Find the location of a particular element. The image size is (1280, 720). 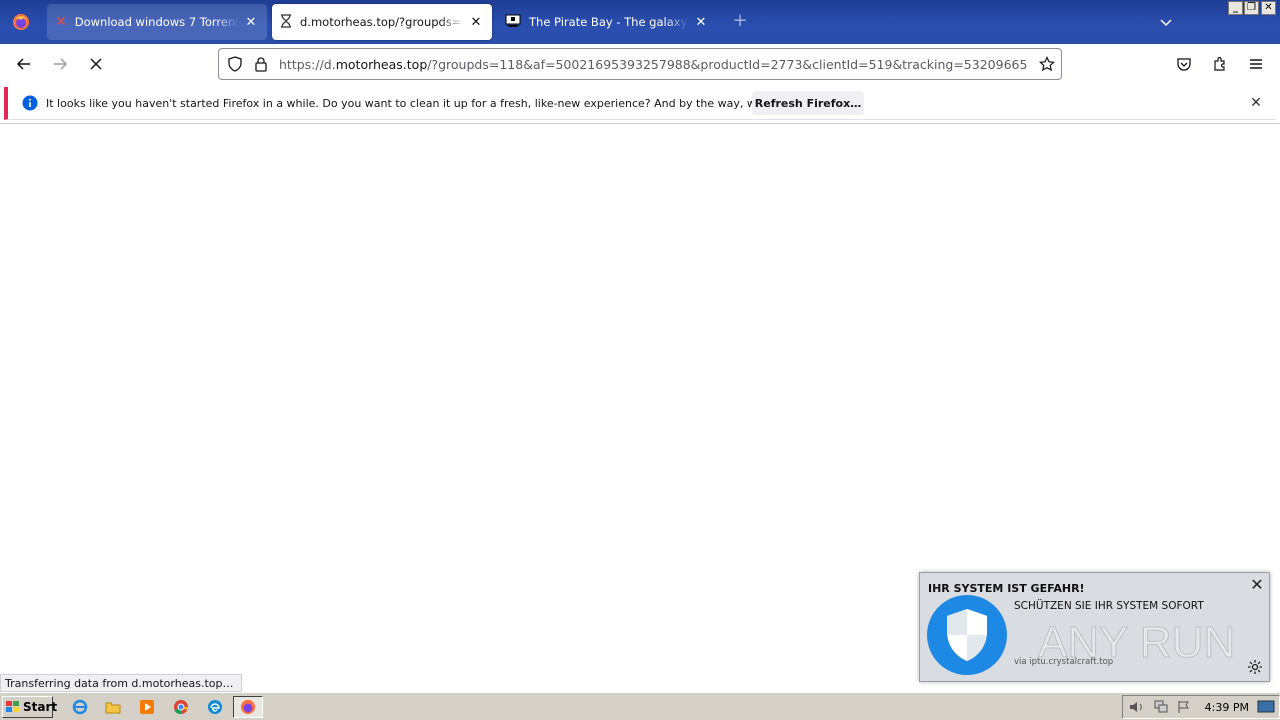

new-tab-button: + is located at coordinates (740, 22).